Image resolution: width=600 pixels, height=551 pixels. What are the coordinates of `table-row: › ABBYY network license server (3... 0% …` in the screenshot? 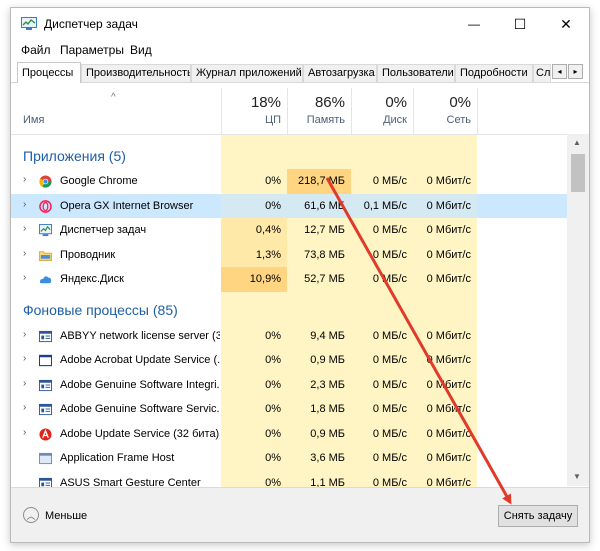 It's located at (289, 335).